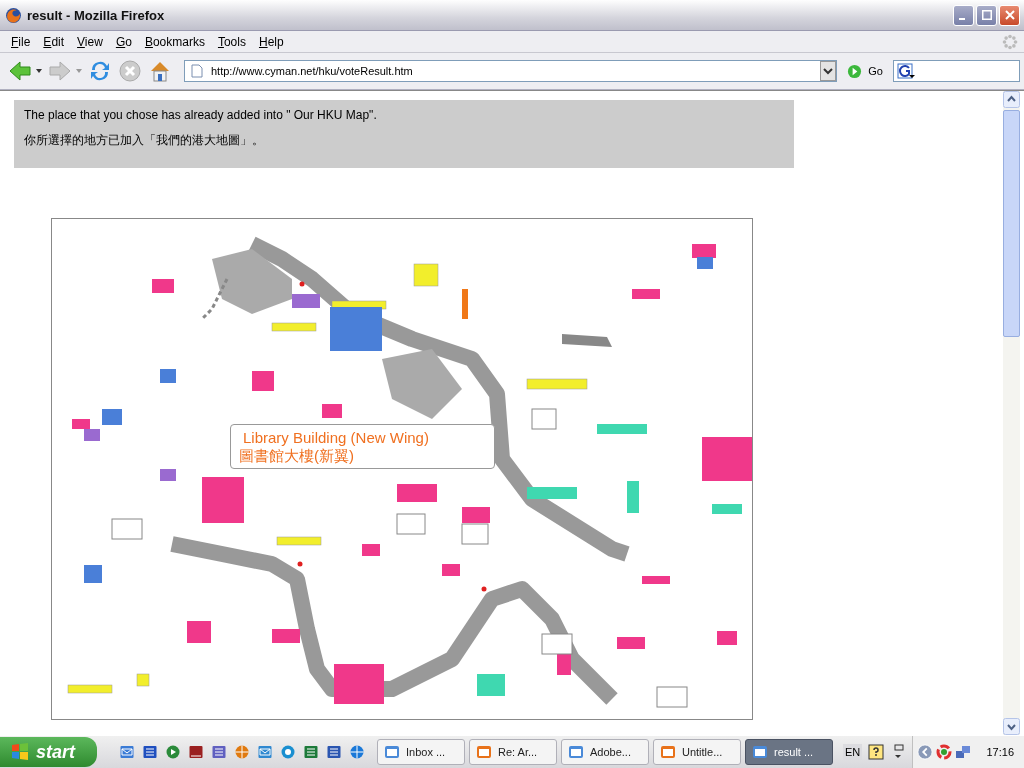  I want to click on clock: 17:16, so click(1000, 752).